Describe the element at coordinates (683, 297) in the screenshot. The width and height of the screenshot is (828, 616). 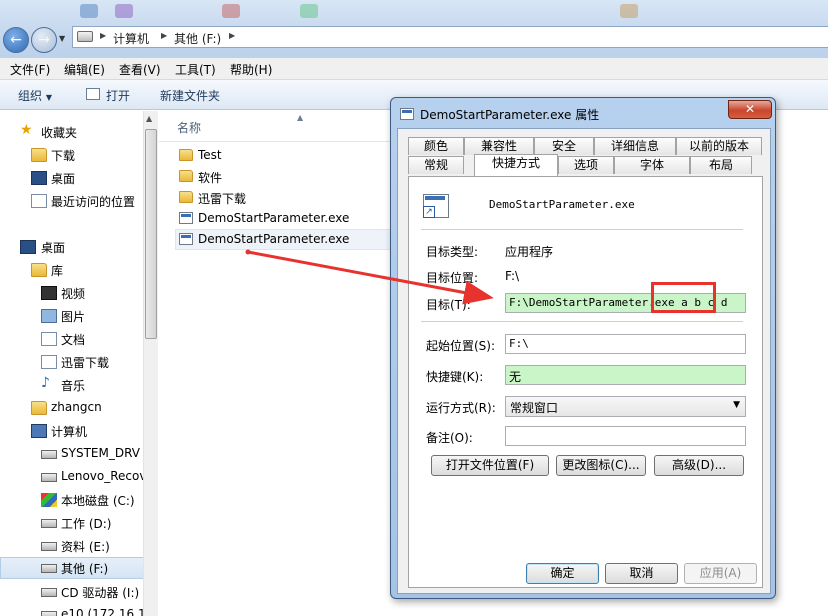
I see `annotation-highlight-box` at that location.